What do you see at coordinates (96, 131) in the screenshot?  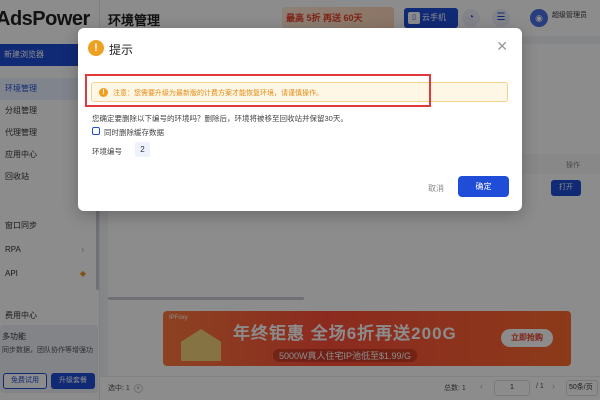 I see `delete-cache-checkbox` at bounding box center [96, 131].